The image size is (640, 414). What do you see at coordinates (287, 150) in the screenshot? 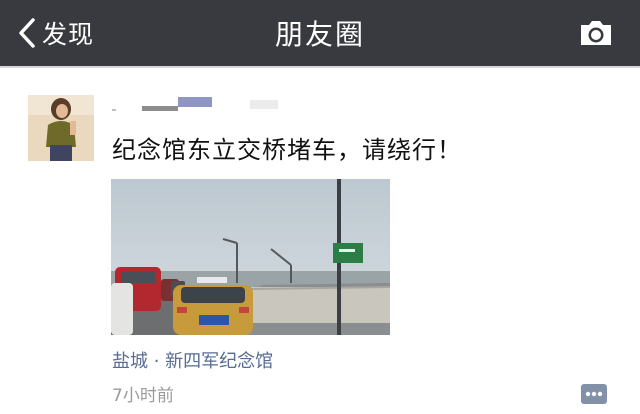
I see `post-text: 纪念馆东立交桥堵车，请绕行！` at bounding box center [287, 150].